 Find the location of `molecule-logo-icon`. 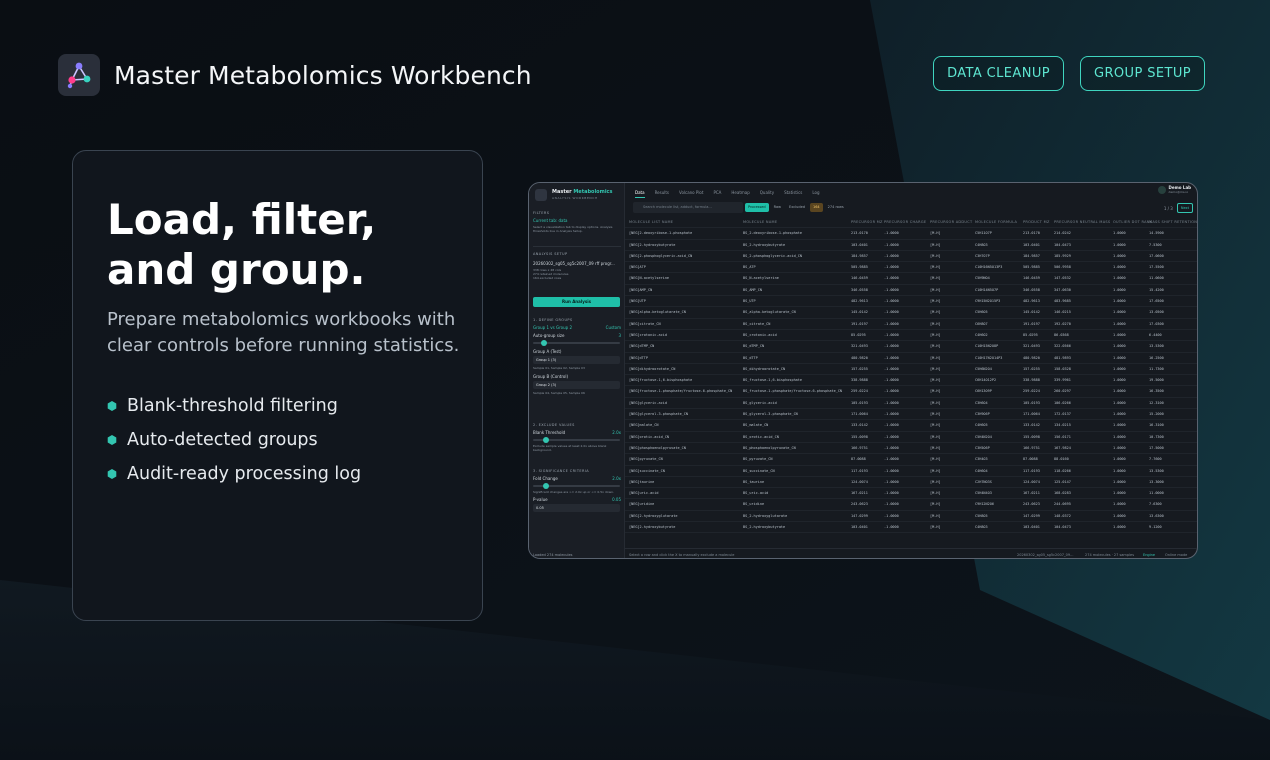

molecule-logo-icon is located at coordinates (79, 75).